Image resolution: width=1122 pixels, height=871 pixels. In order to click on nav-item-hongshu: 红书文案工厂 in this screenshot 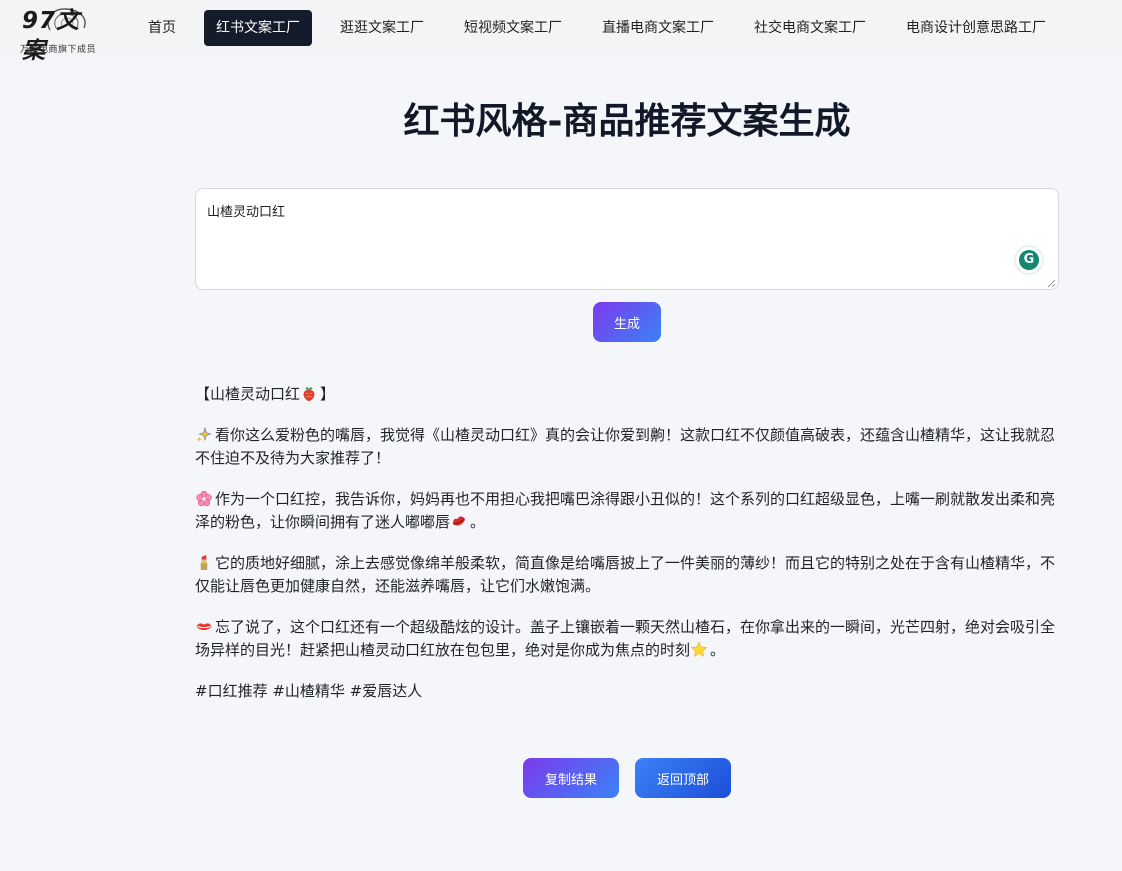, I will do `click(258, 28)`.